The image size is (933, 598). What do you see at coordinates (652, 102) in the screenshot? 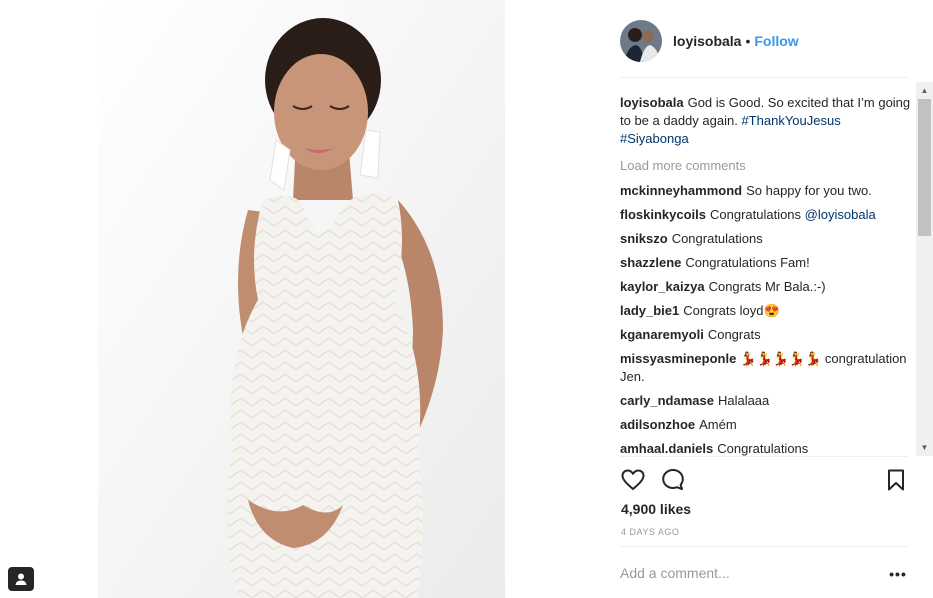
I see `caption-username: loyisobala` at bounding box center [652, 102].